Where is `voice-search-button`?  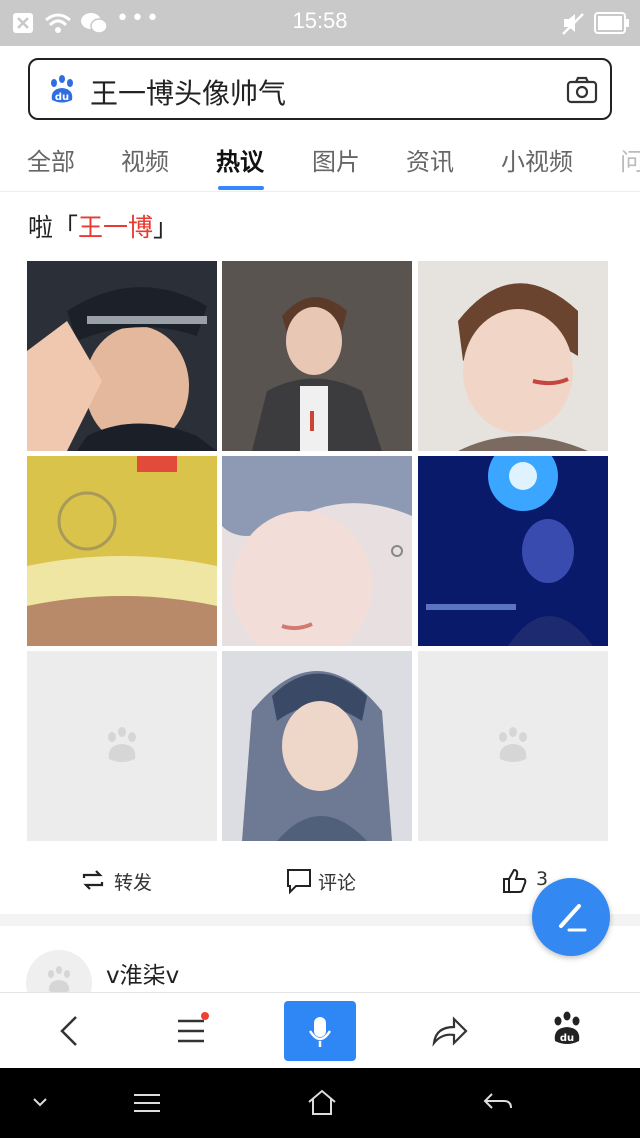
voice-search-button is located at coordinates (320, 1031).